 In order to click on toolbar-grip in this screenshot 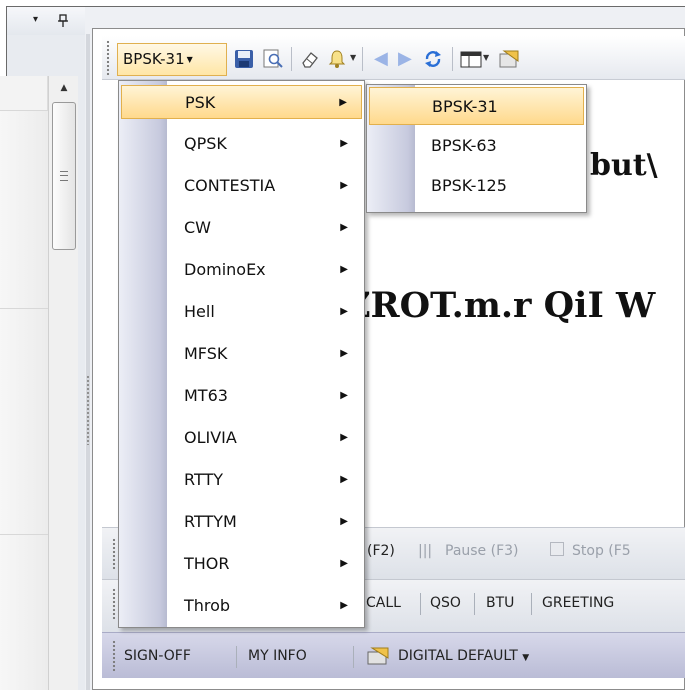, I will do `click(108, 58)`.